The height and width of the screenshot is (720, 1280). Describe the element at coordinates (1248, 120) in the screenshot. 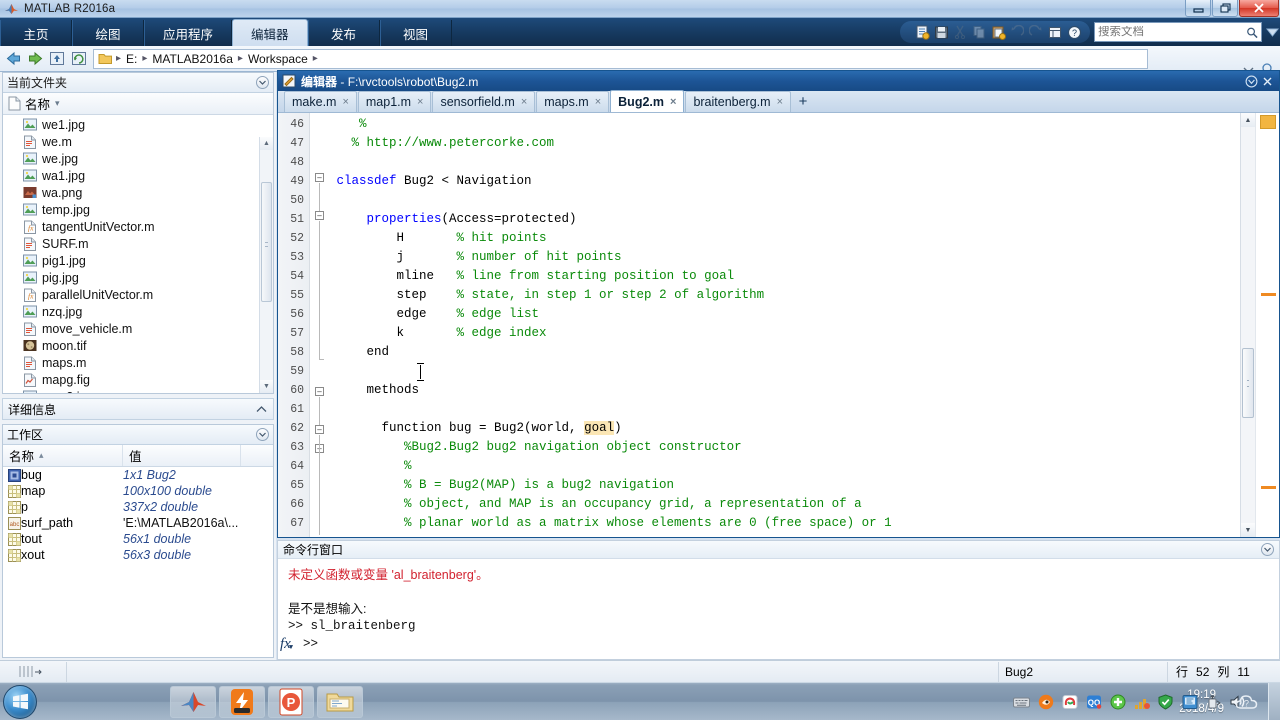

I see `editor-scroll-up-icon: ▲` at that location.